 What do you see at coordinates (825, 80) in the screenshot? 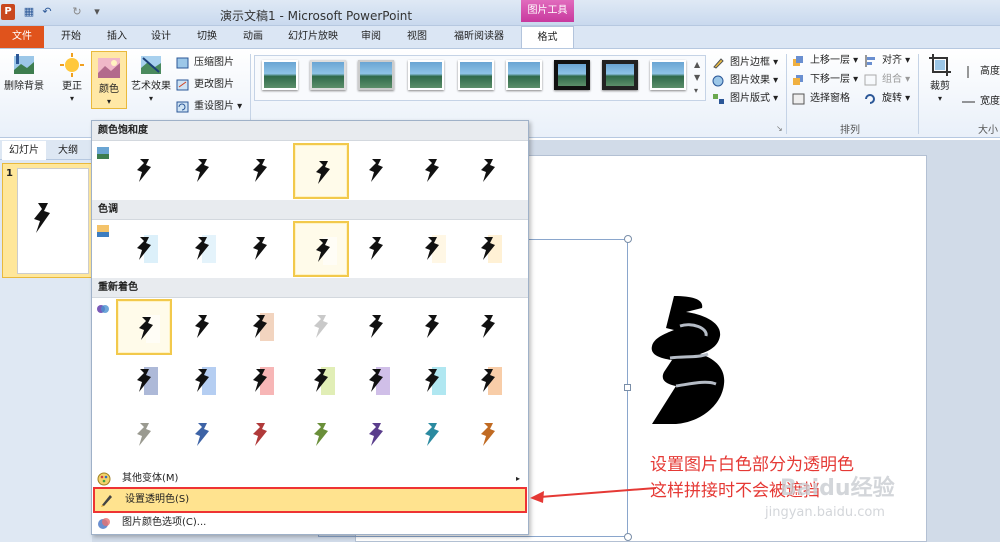
I see `send-backward-button: 下移一层 ▾` at bounding box center [825, 80].